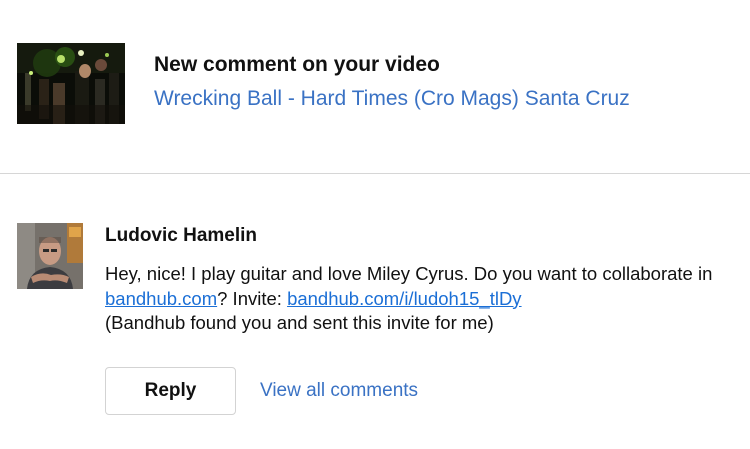 This screenshot has height=449, width=750. Describe the element at coordinates (404, 298) in the screenshot. I see `invite-link: bandhub.com/i/ludoh15_tlDy` at that location.